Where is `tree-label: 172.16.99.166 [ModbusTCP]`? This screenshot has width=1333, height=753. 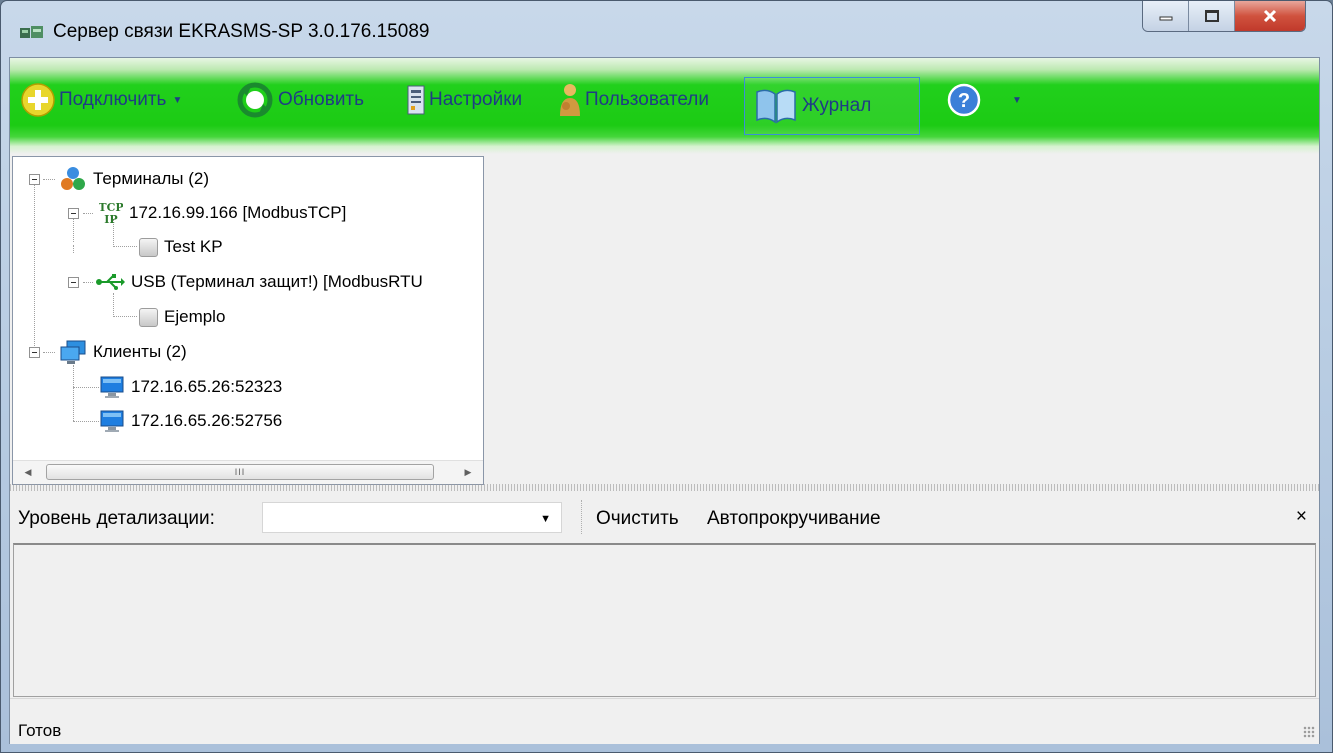
tree-label: 172.16.99.166 [ModbusTCP] is located at coordinates (238, 212).